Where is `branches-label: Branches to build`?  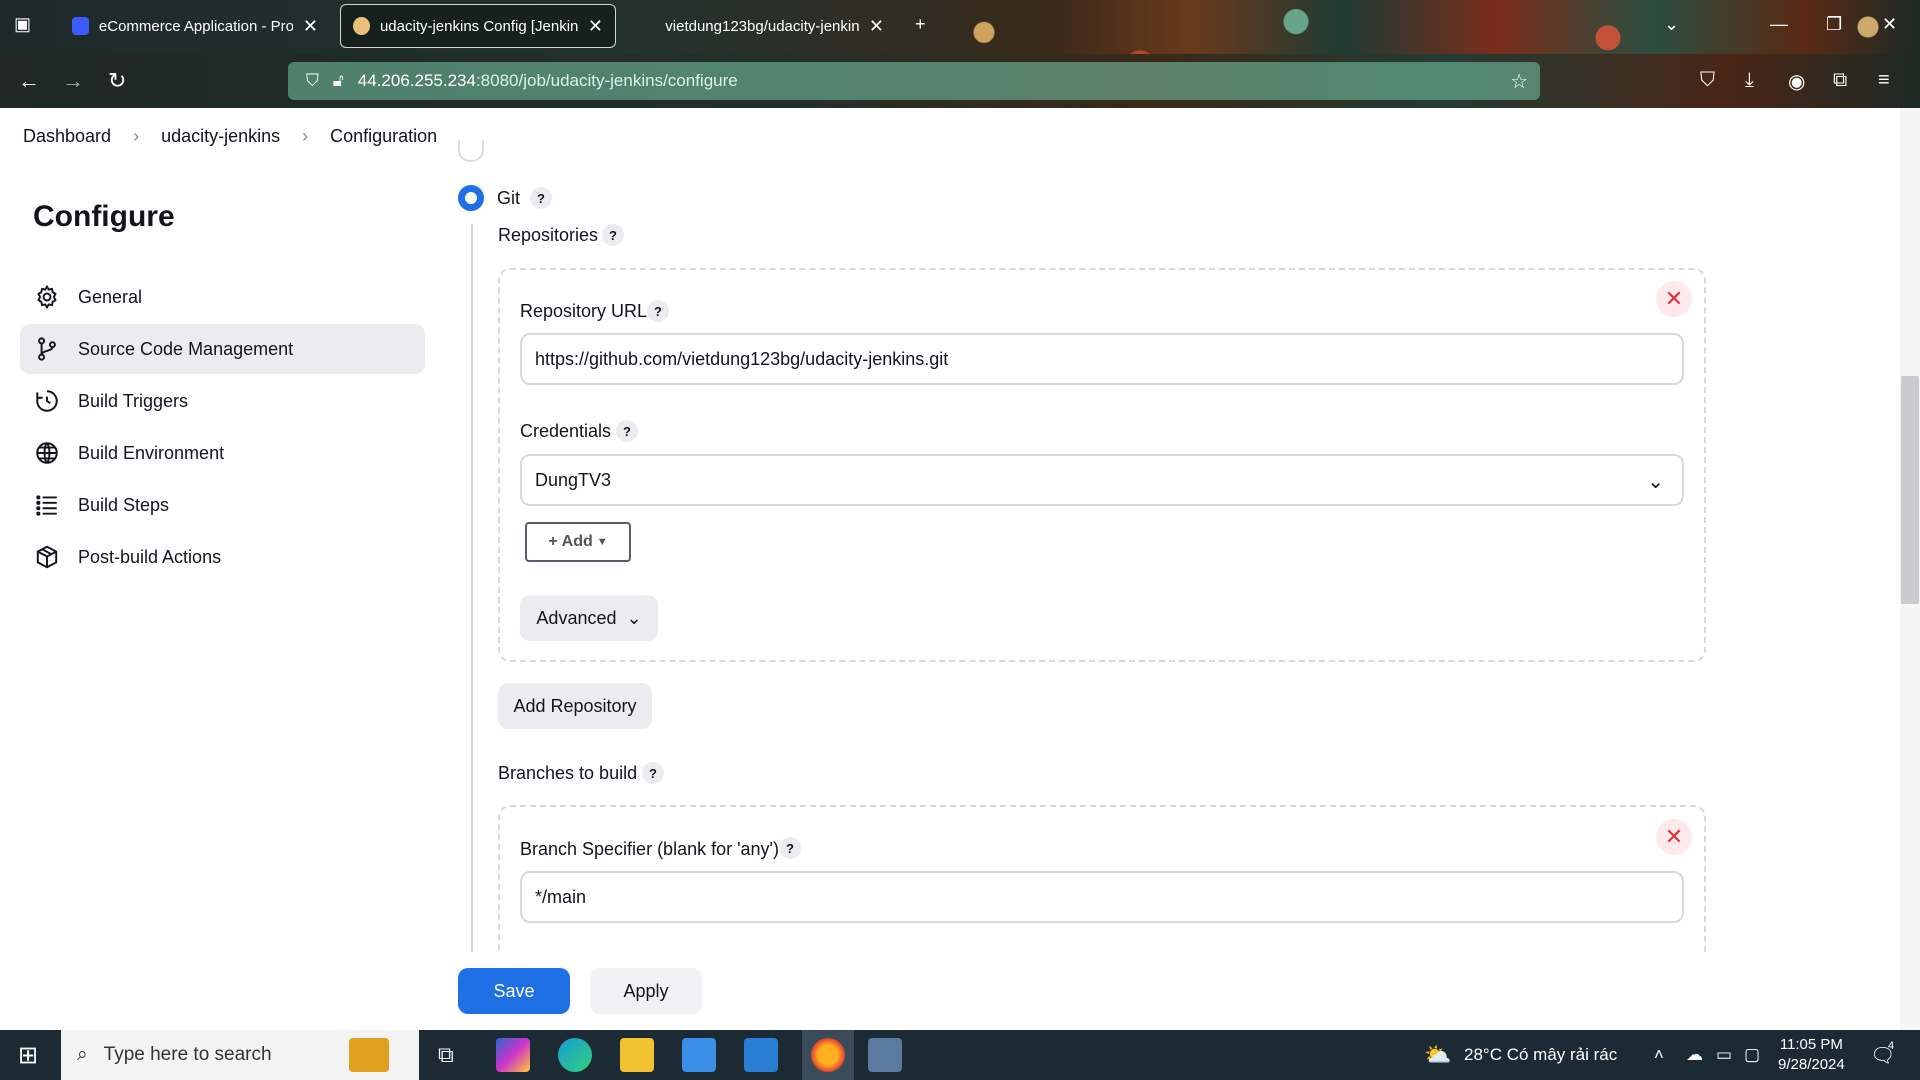
branches-label: Branches to build is located at coordinates (568, 773).